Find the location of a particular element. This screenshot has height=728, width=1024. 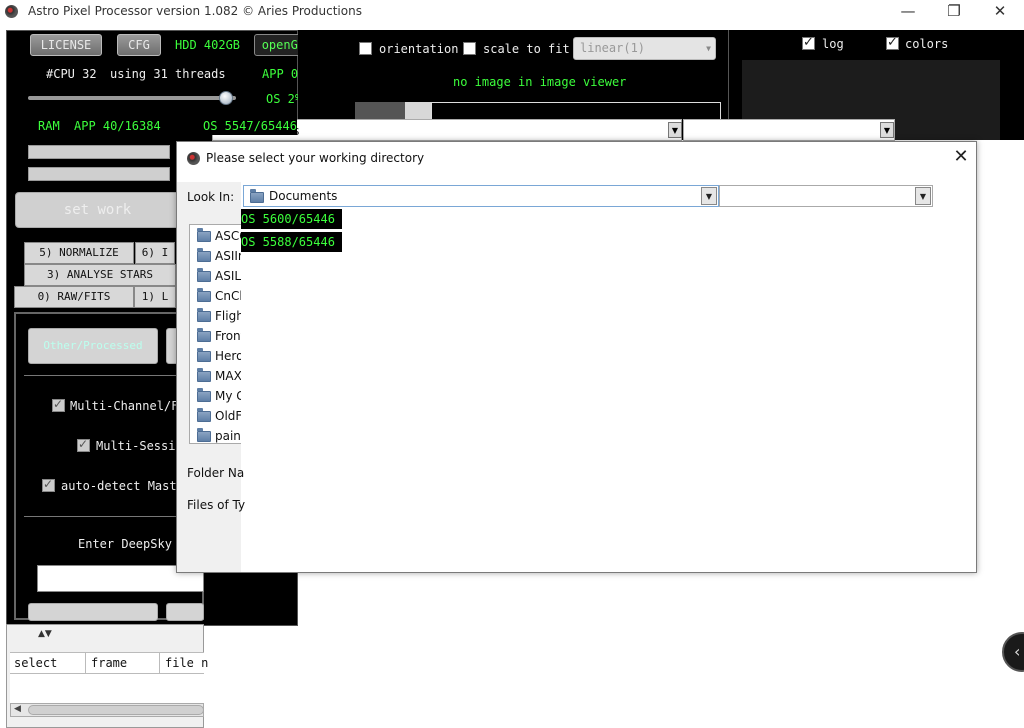

os-cpu-pct: OS 2% is located at coordinates (284, 99).